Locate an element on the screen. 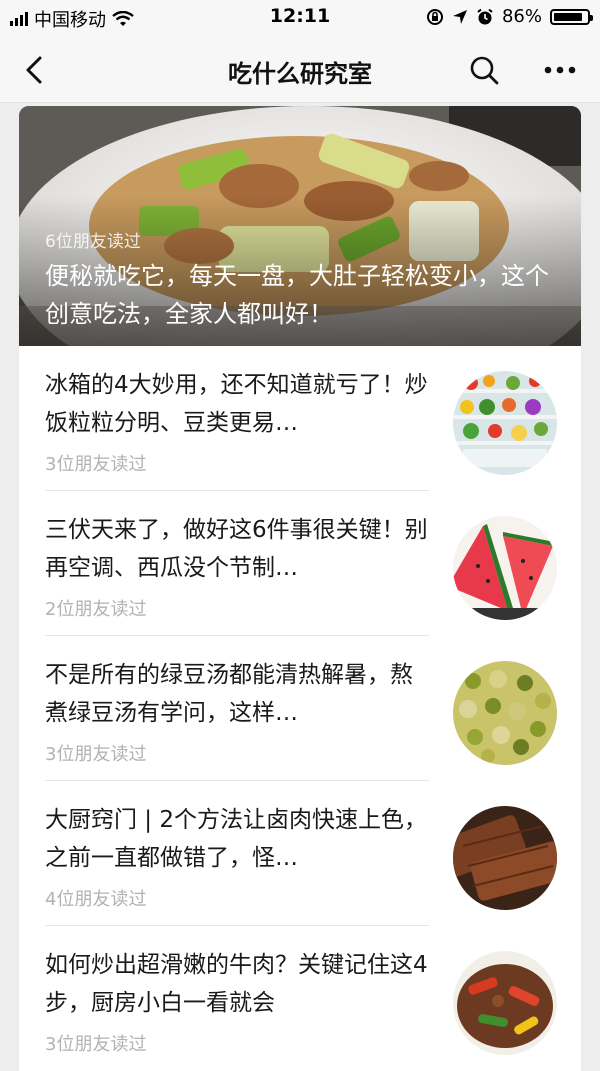  list-item: 三伏天来了，做好这6件事很关键！别再空调、西瓜没个节制… 2位朋友读过 is located at coordinates (300, 563).